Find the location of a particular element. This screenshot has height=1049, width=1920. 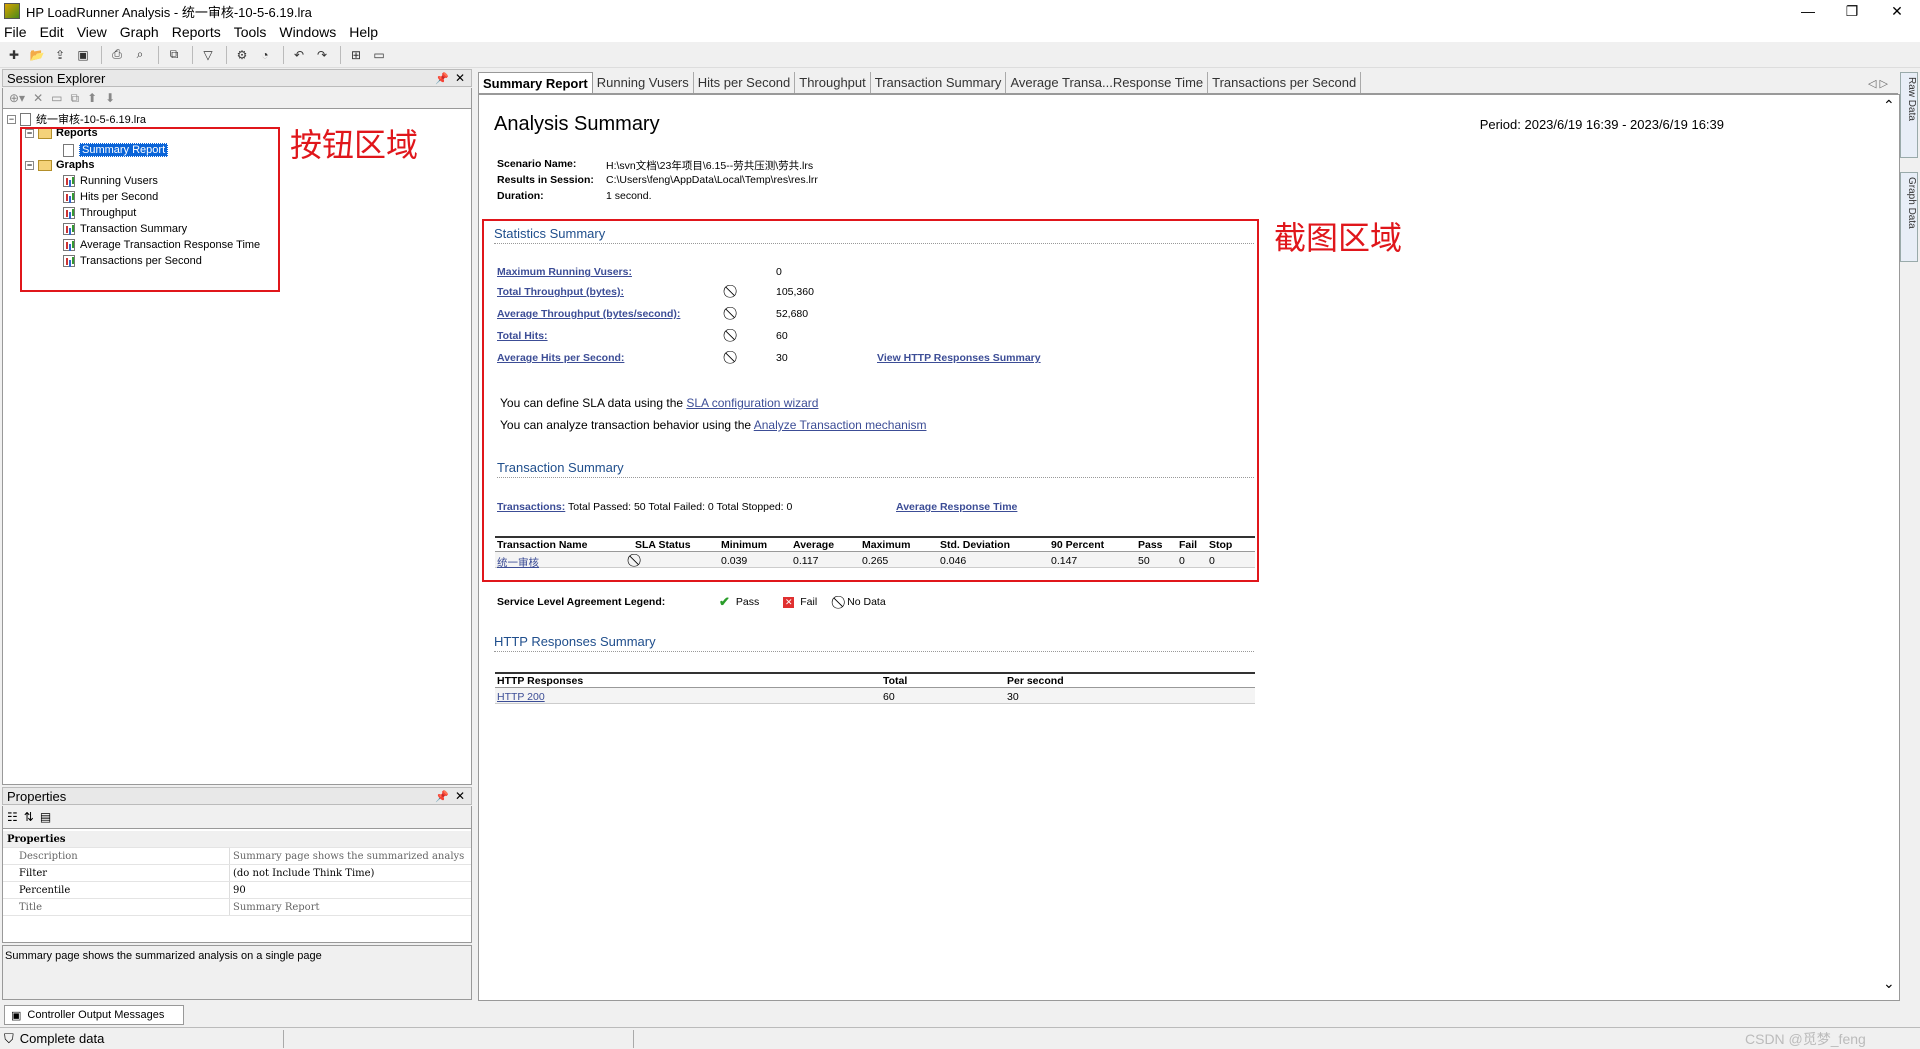

properties-group-label: Properties is located at coordinates (36, 839).